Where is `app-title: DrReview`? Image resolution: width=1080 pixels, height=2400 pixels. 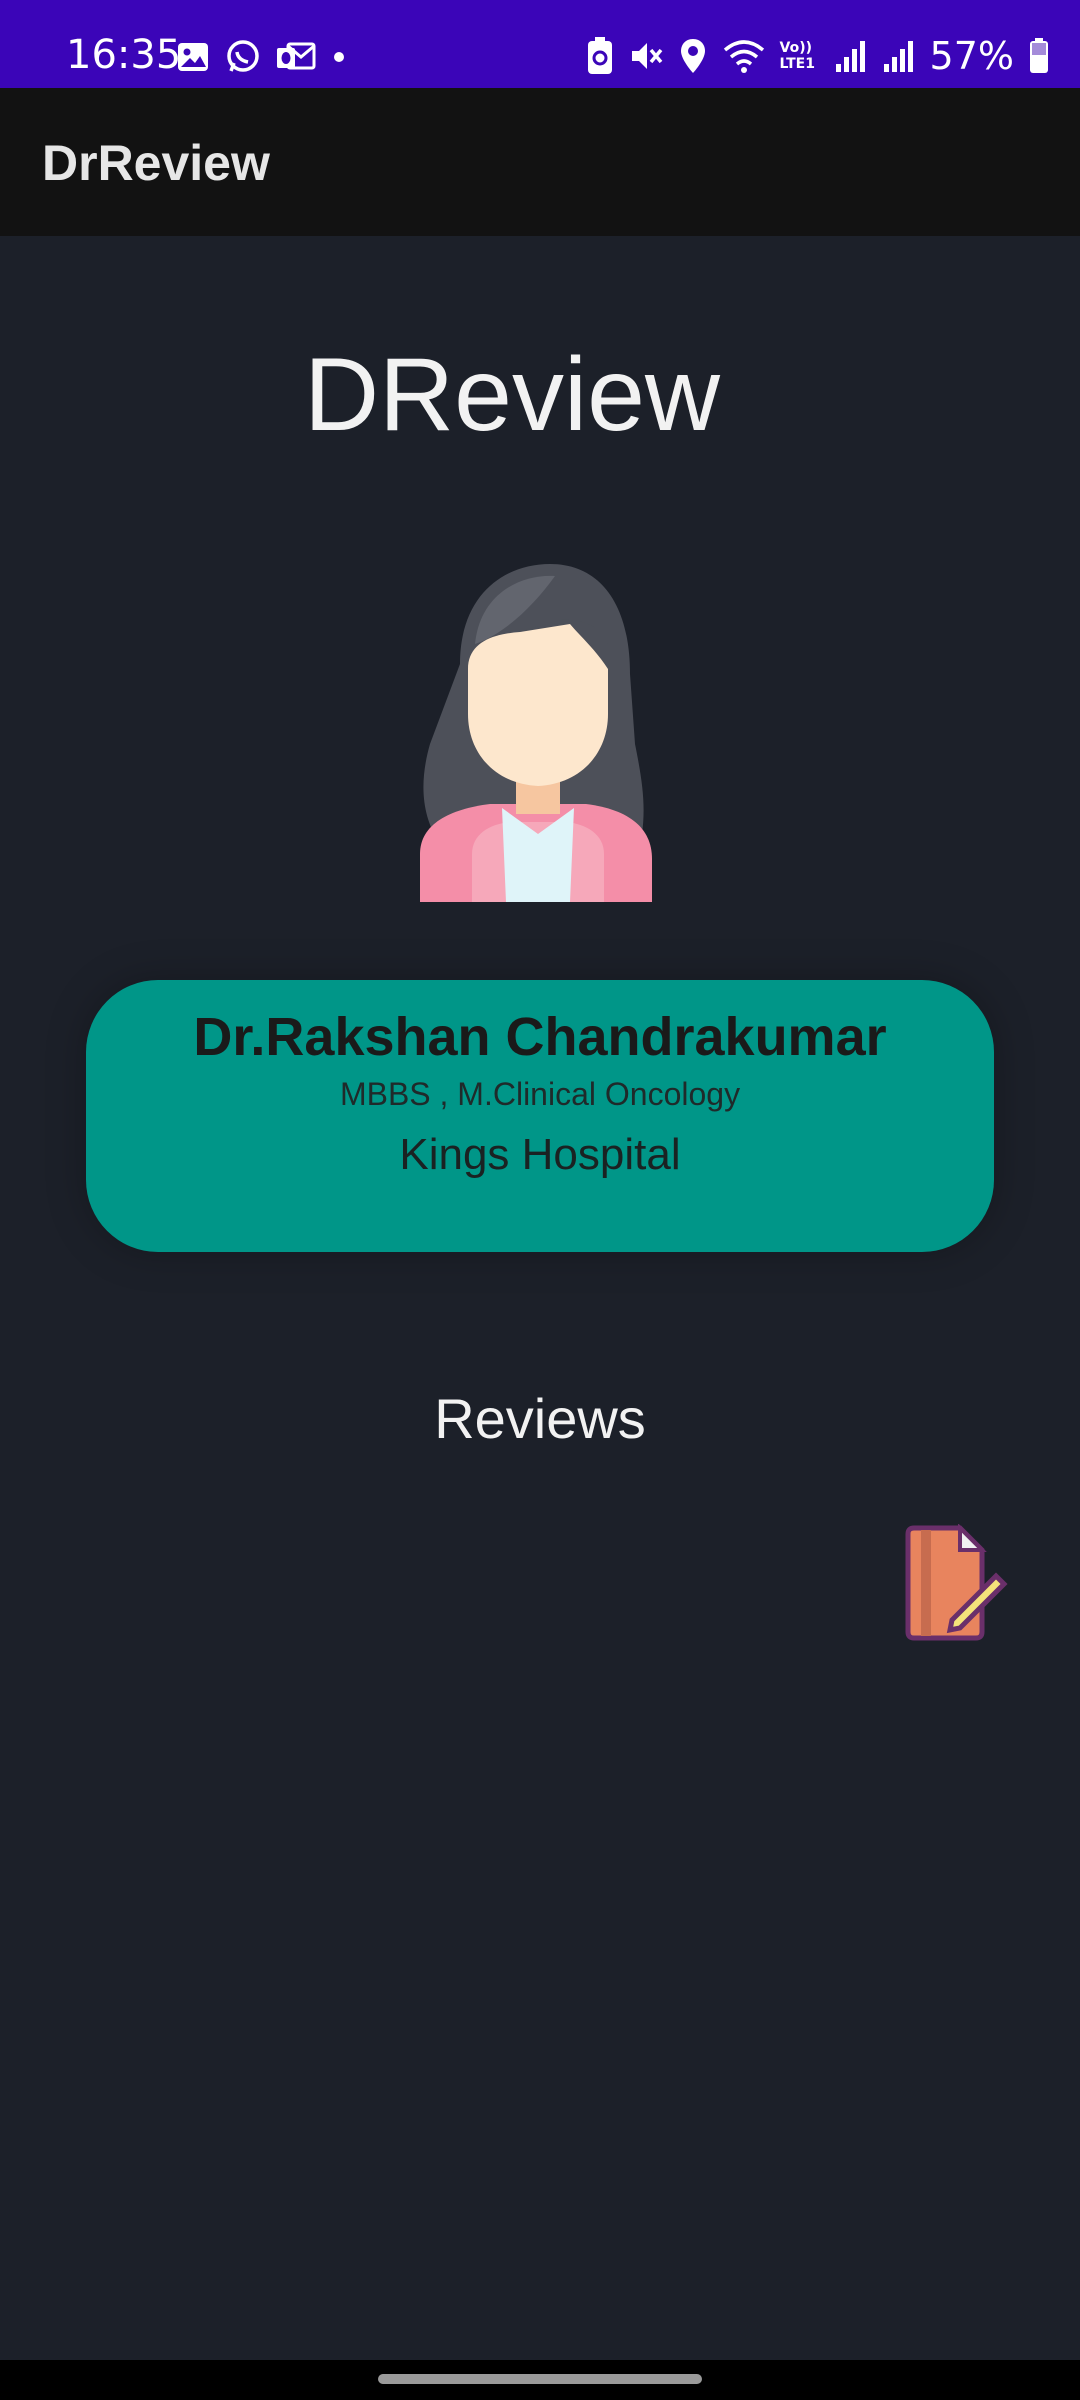
app-title: DrReview is located at coordinates (156, 163).